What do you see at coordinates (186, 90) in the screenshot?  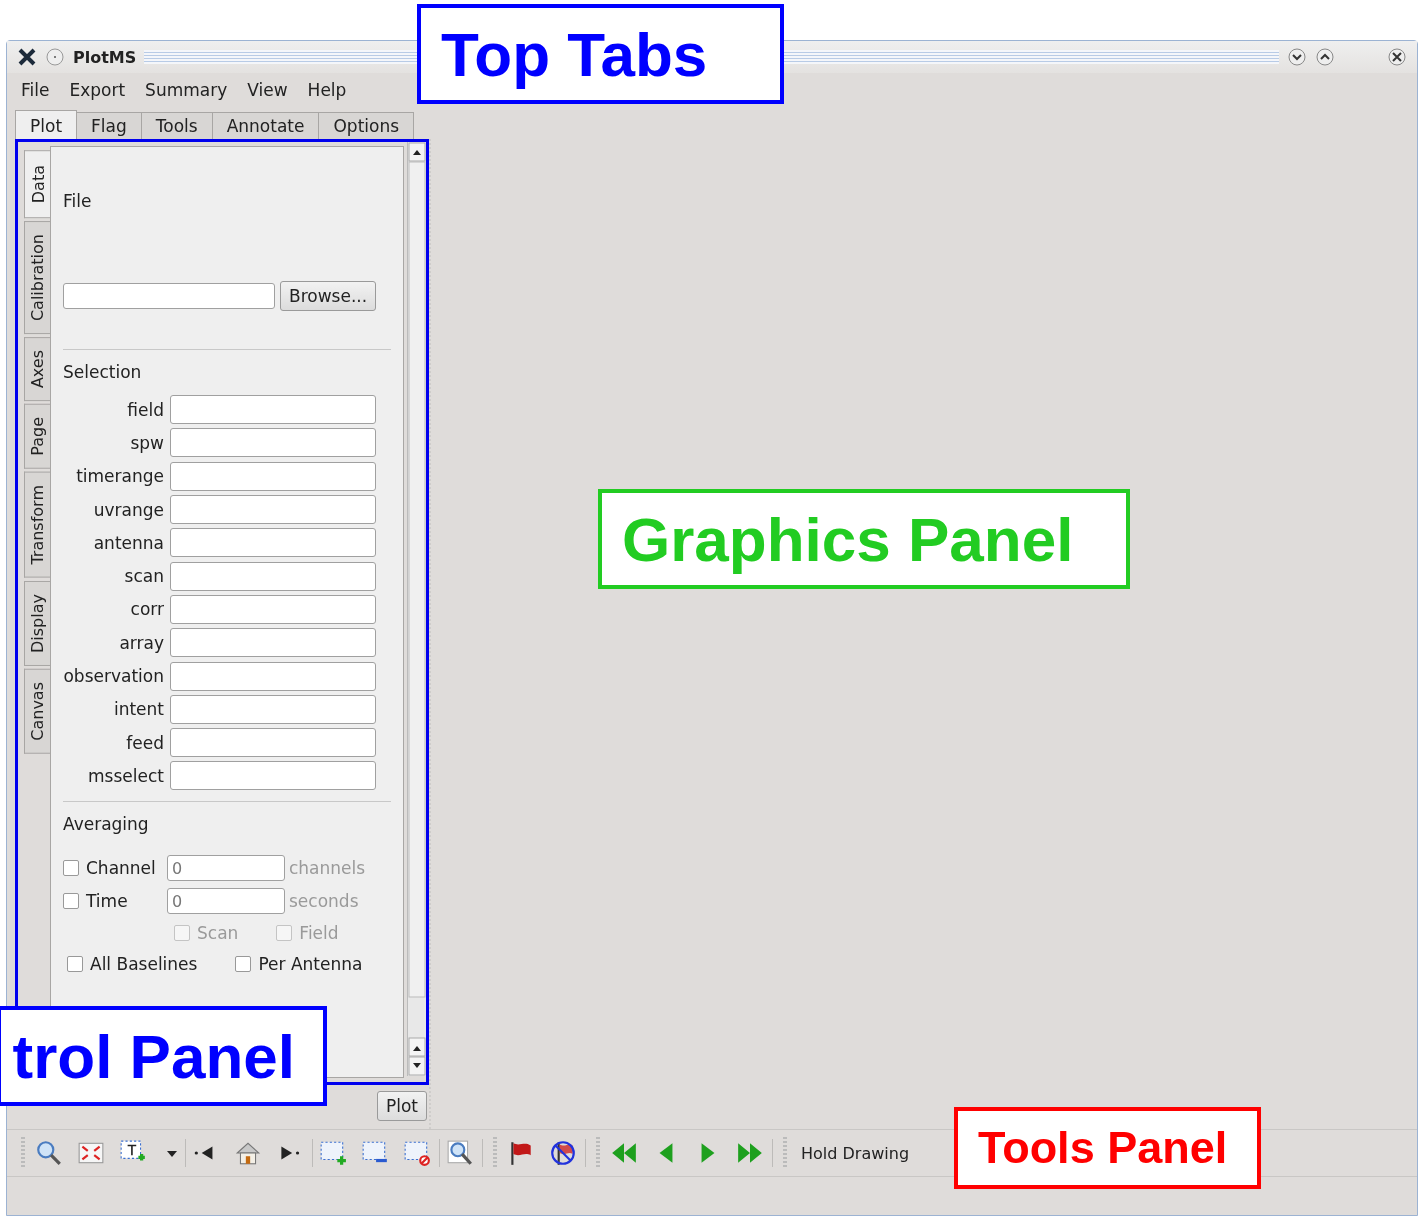 I see `menu-item: Summary` at bounding box center [186, 90].